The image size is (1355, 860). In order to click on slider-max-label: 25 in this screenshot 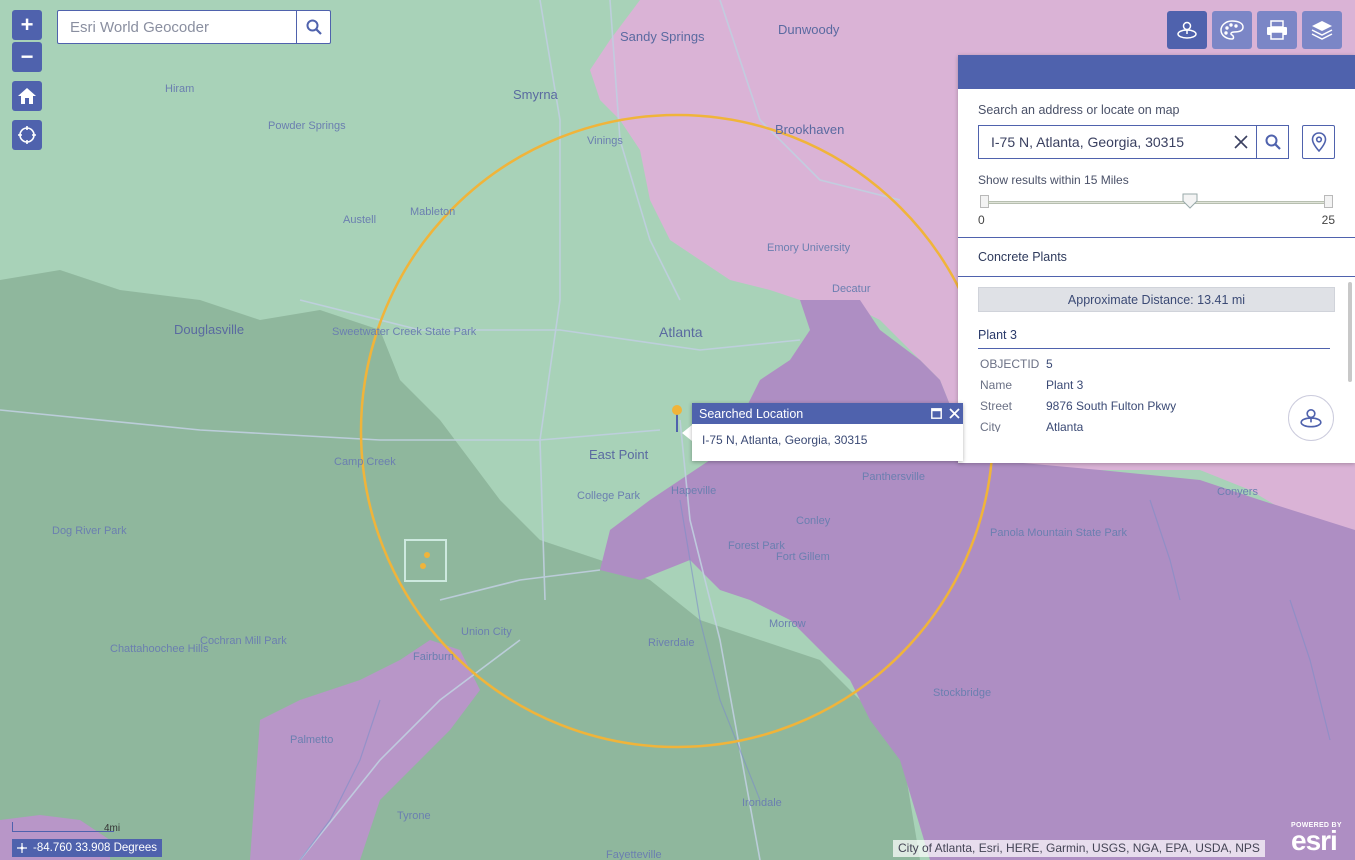, I will do `click(1328, 220)`.